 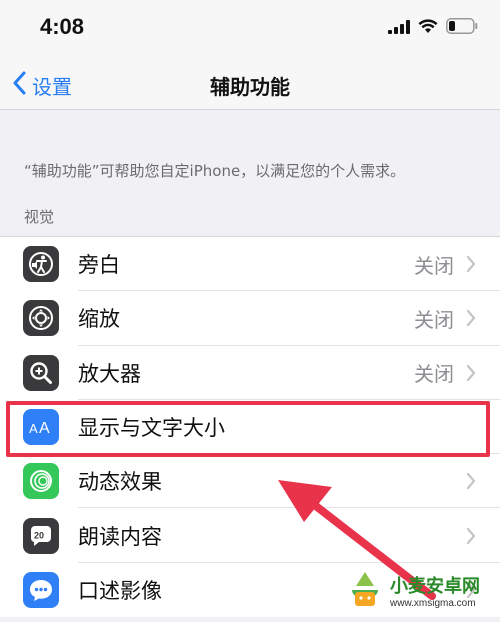 I want to click on watermark: 小麦安卓网 www.xmsigma.com, so click(x=419, y=590).